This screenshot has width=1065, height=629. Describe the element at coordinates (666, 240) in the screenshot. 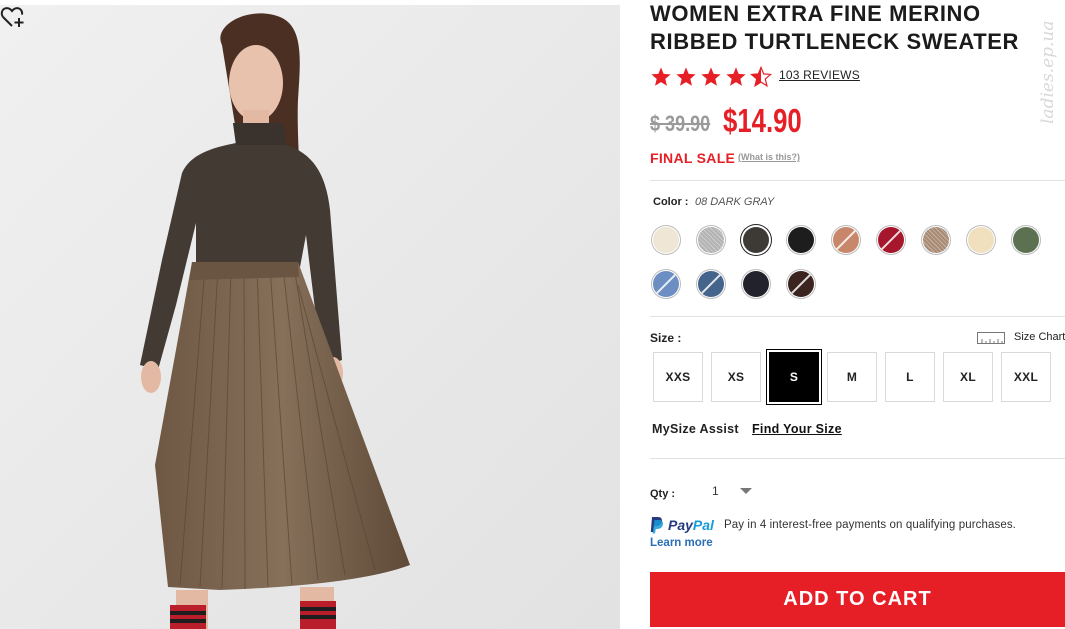

I see `color-swatch-off-white` at that location.